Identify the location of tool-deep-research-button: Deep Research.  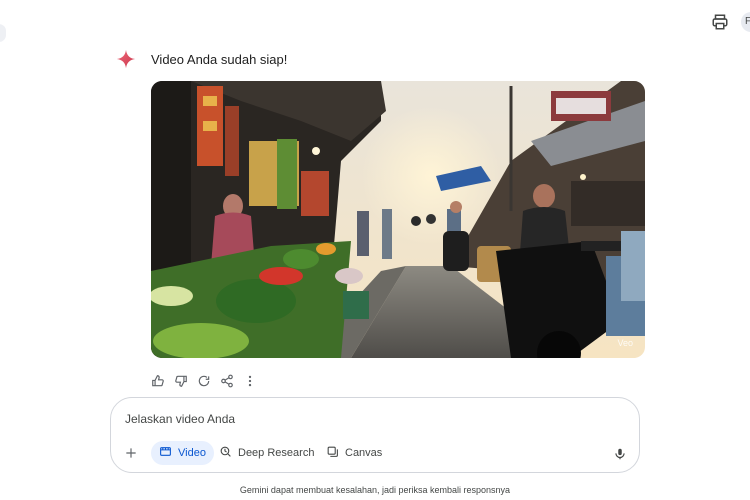
(266, 453).